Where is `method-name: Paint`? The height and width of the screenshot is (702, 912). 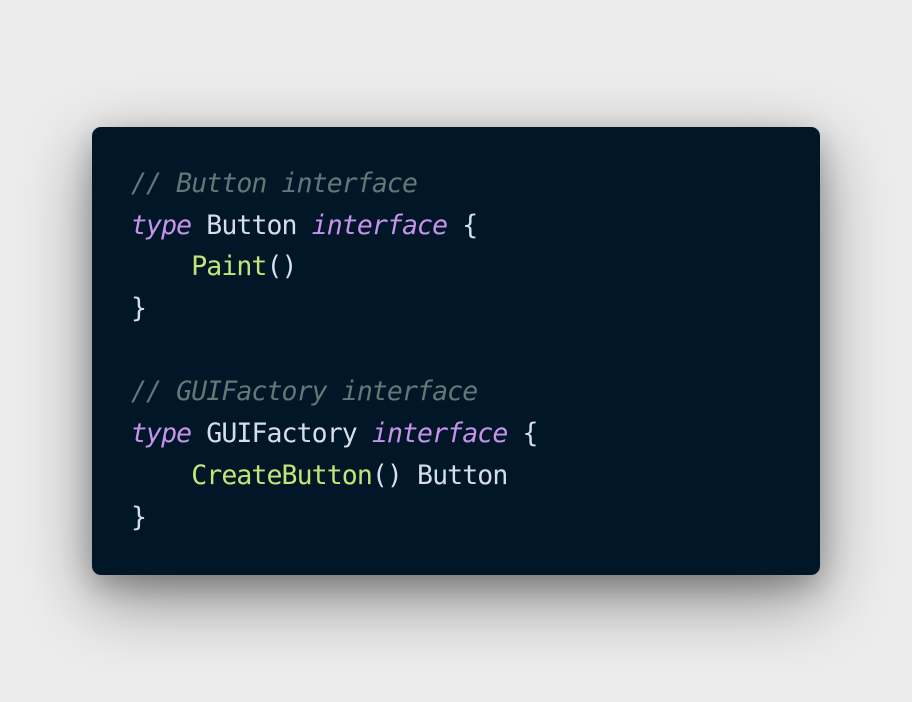
method-name: Paint is located at coordinates (229, 267).